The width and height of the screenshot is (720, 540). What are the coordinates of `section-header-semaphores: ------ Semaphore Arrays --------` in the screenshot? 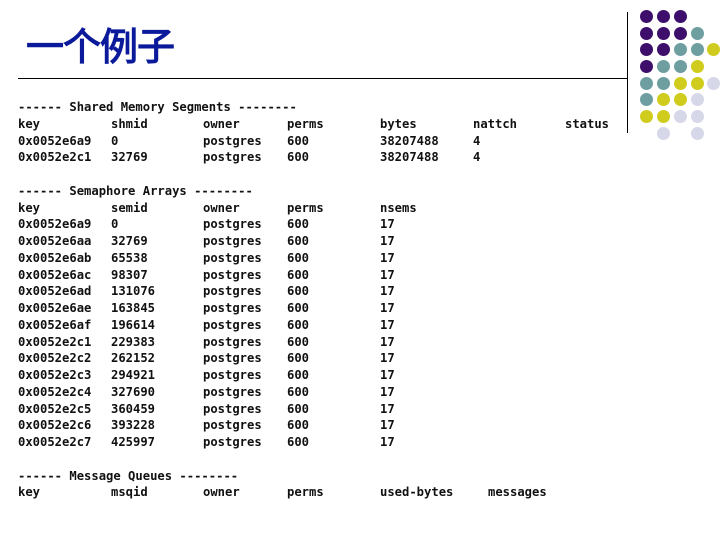 It's located at (135, 190).